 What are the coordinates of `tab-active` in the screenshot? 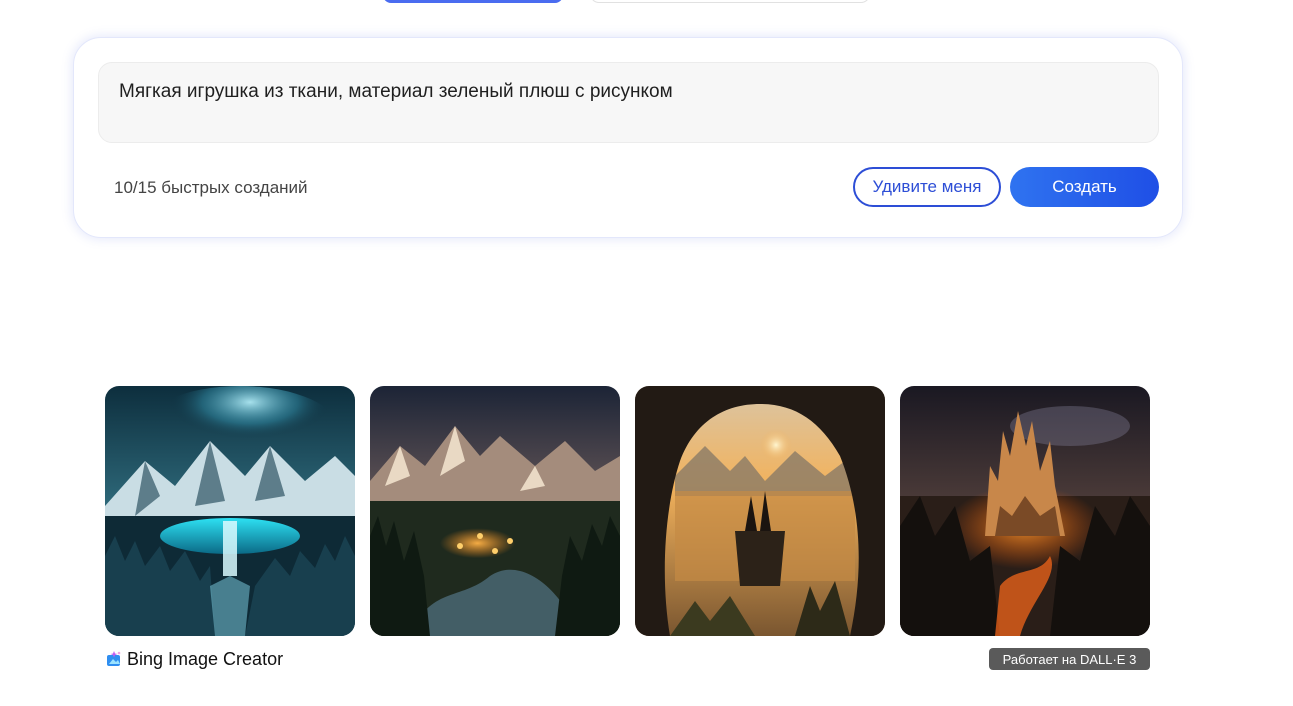 It's located at (473, 1).